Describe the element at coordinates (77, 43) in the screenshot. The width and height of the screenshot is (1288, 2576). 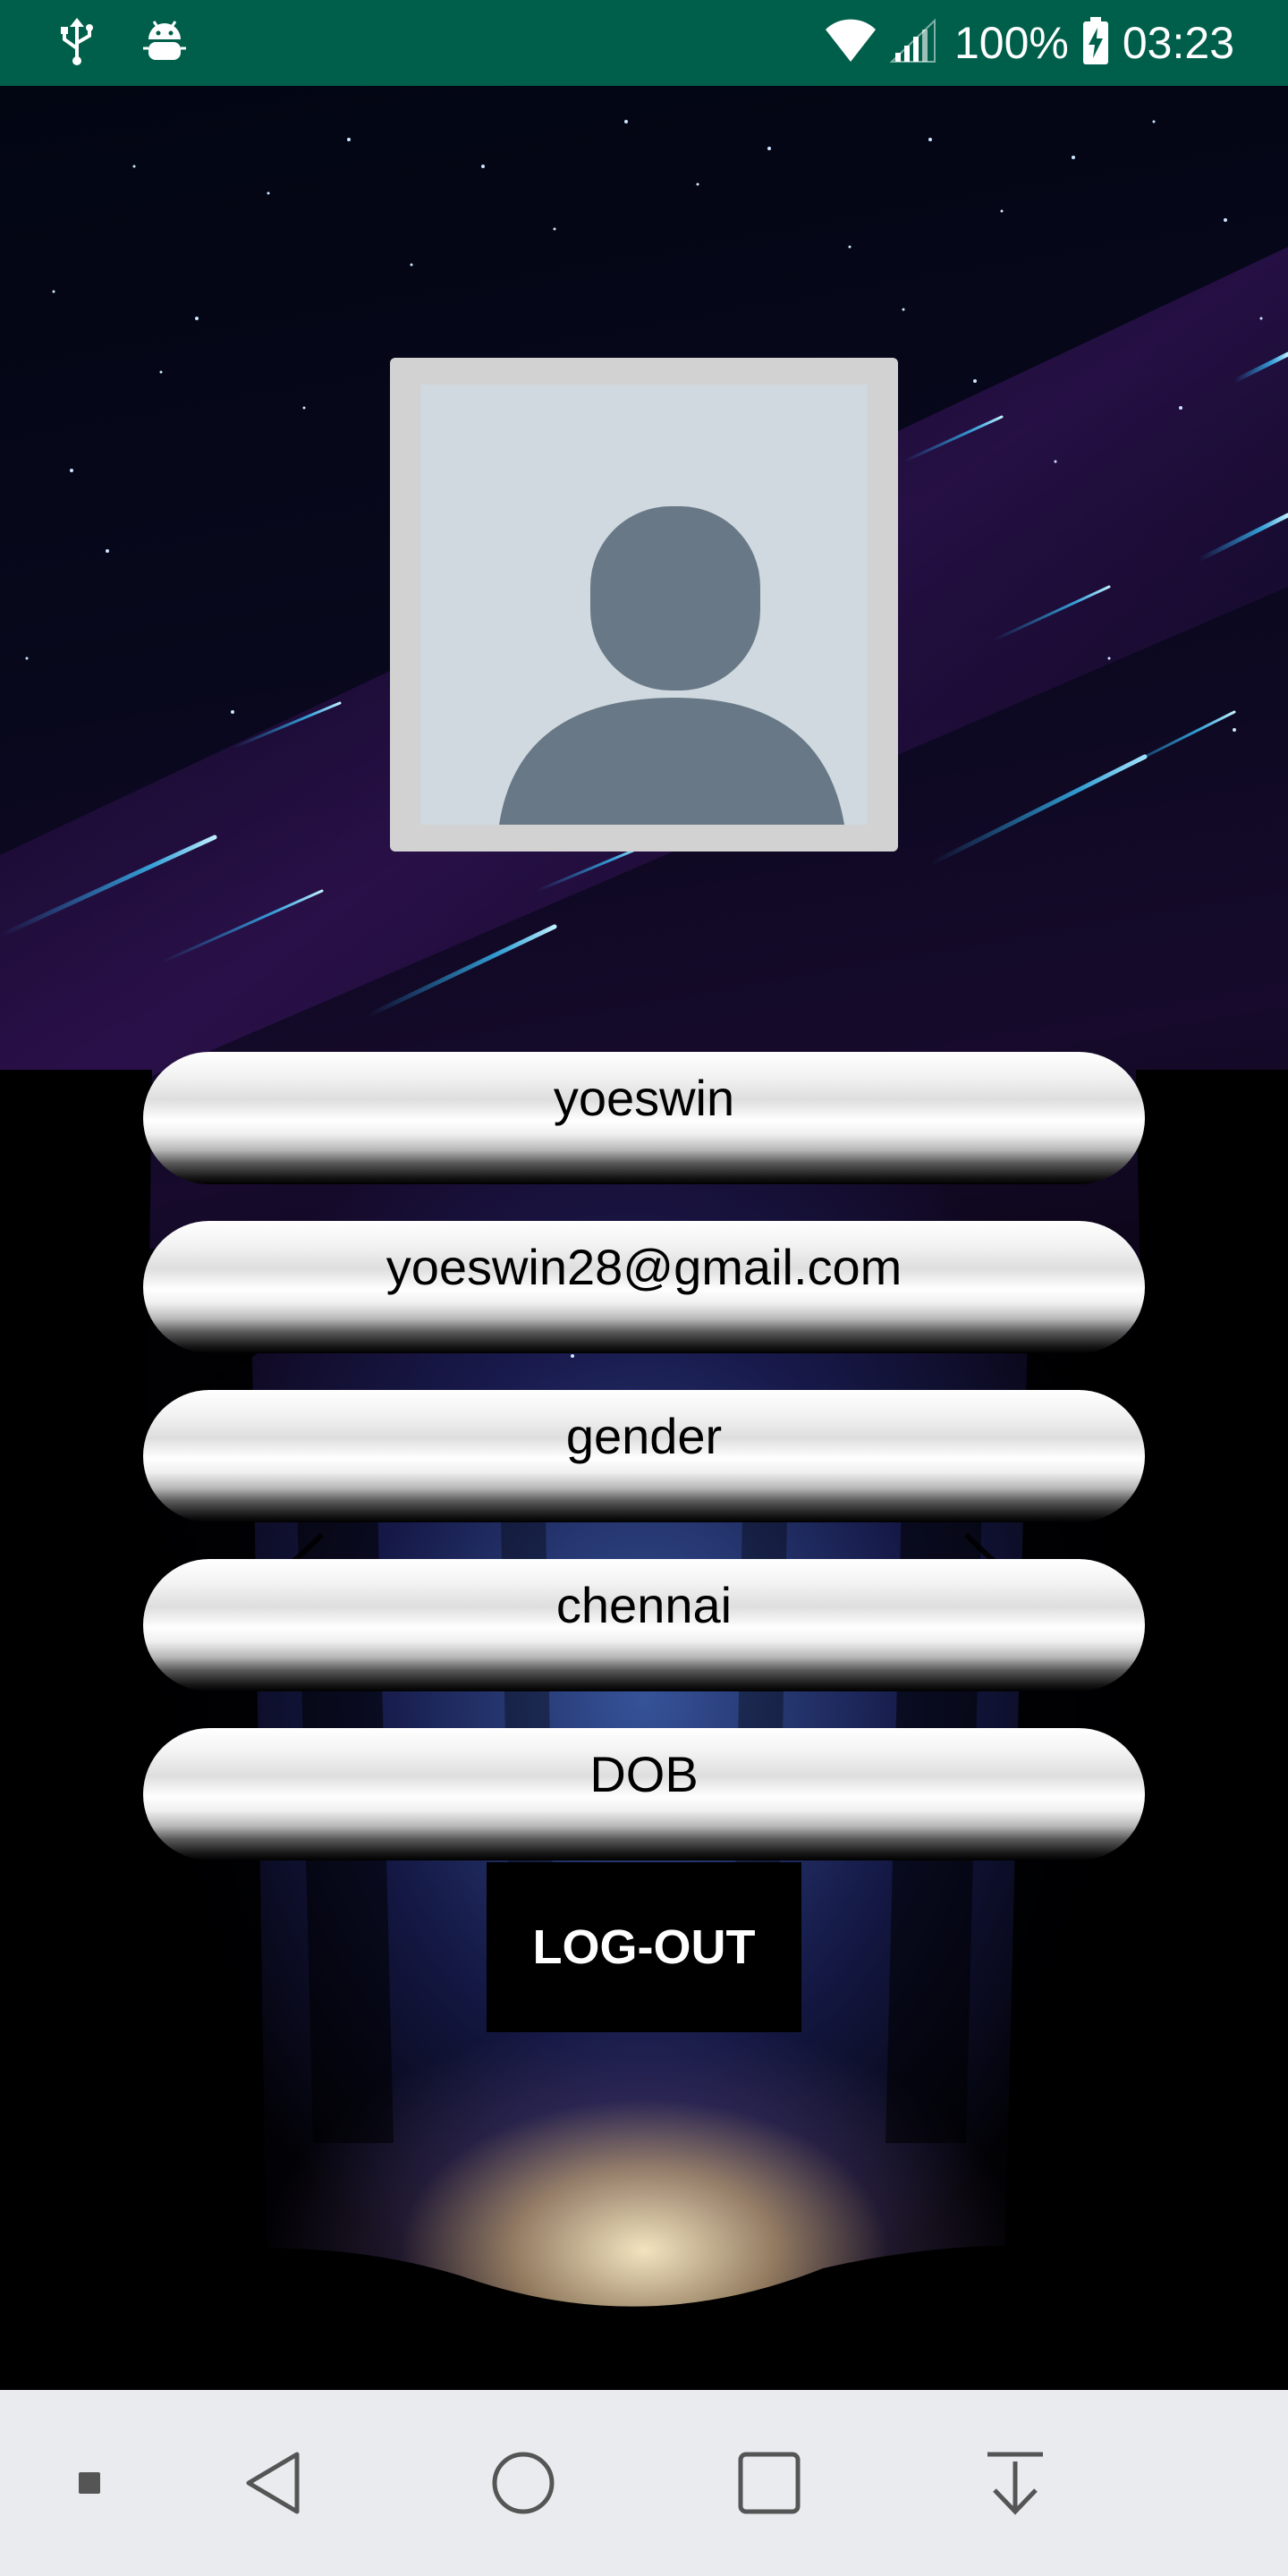
I see `usb-icon` at that location.